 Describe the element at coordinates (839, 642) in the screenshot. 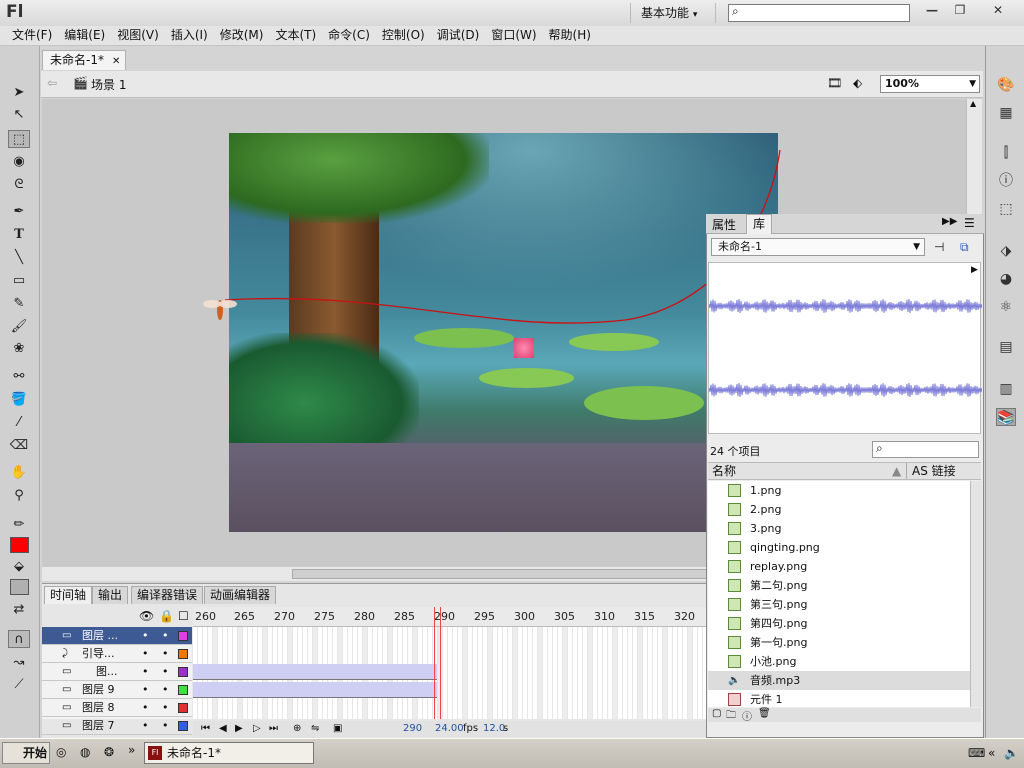

I see `library-item: 第一句.png` at that location.